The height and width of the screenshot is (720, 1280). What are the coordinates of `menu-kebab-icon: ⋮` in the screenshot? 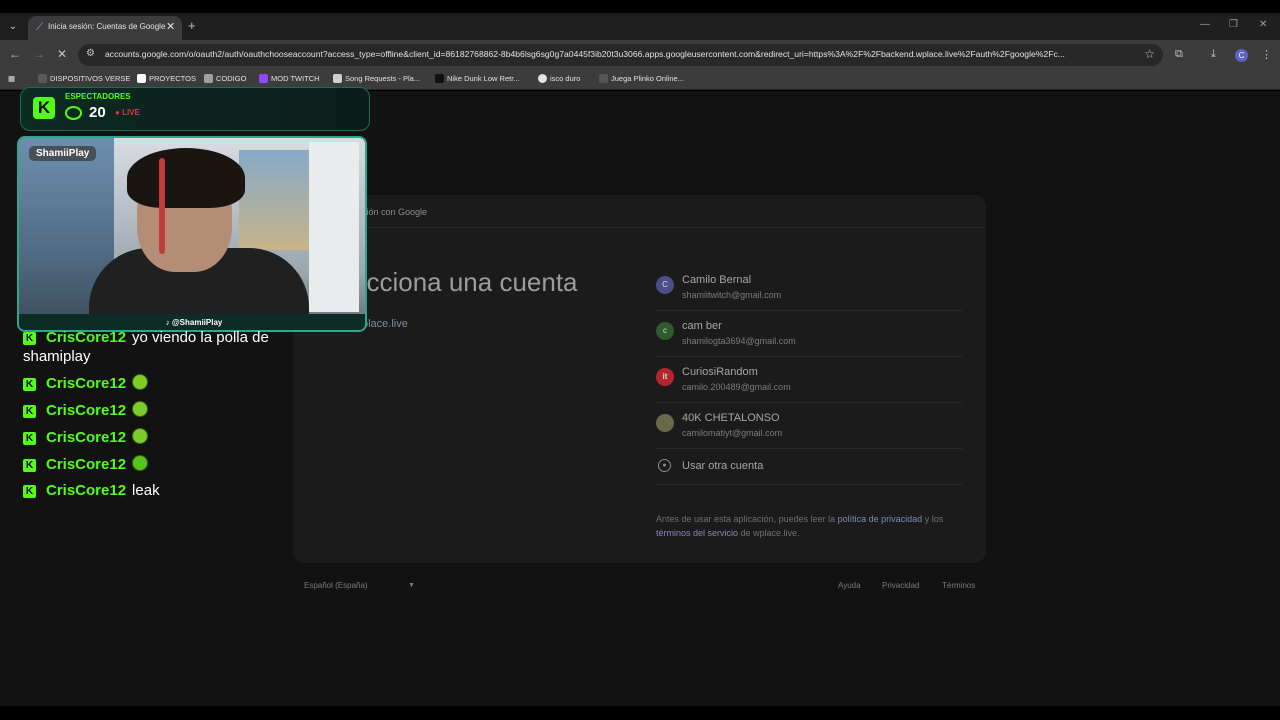 It's located at (1266, 54).